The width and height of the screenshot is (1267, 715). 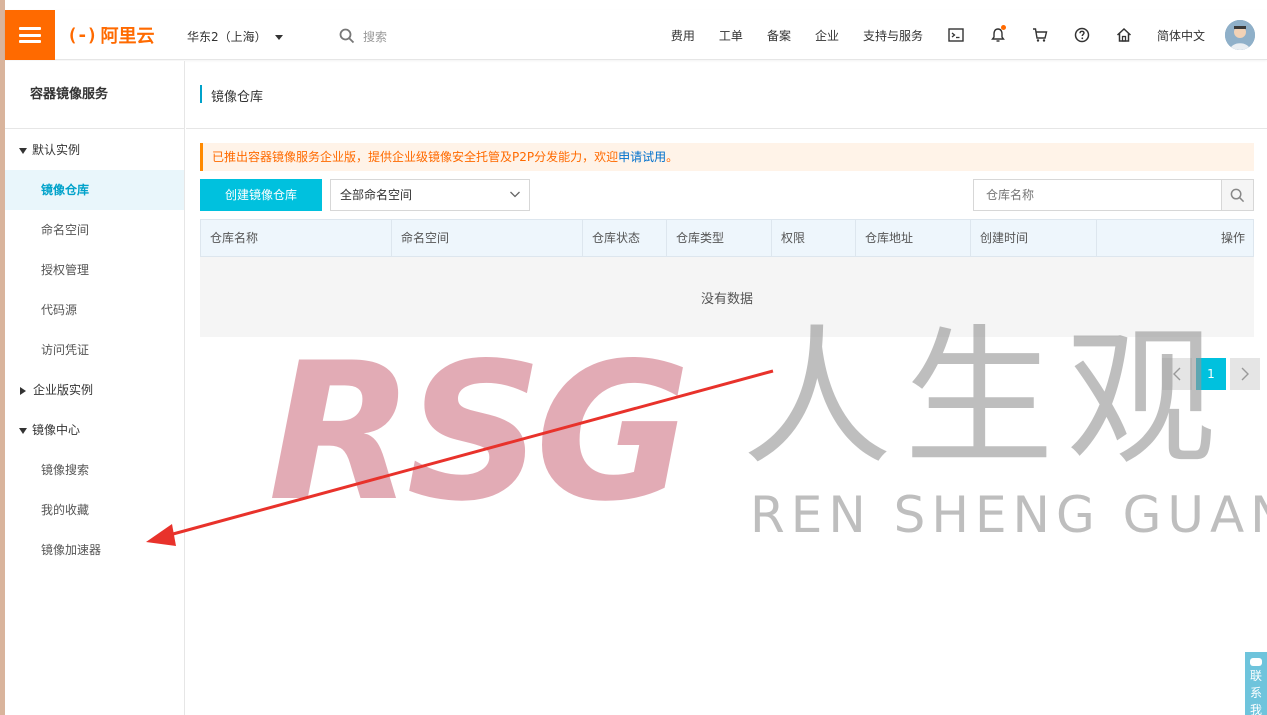 What do you see at coordinates (278, 37) in the screenshot?
I see `caret-down-icon` at bounding box center [278, 37].